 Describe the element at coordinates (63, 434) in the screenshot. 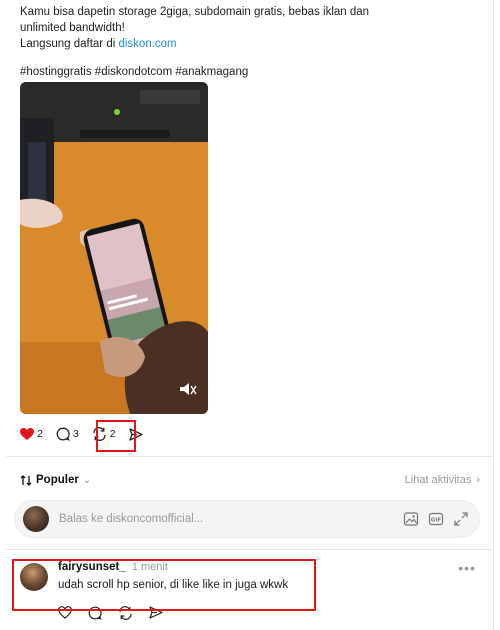

I see `comment-icon` at that location.